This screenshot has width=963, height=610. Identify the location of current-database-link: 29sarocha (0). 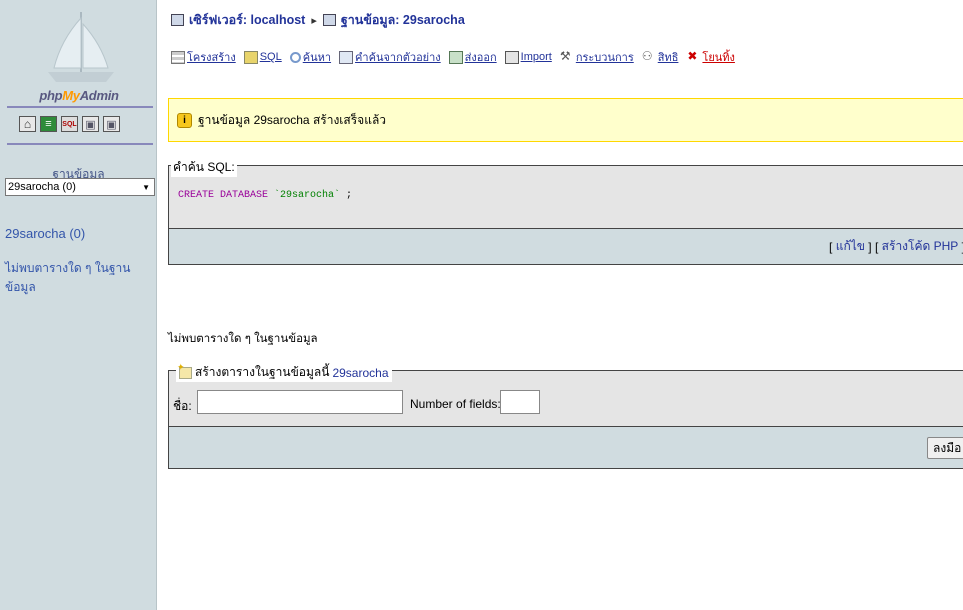
(45, 233).